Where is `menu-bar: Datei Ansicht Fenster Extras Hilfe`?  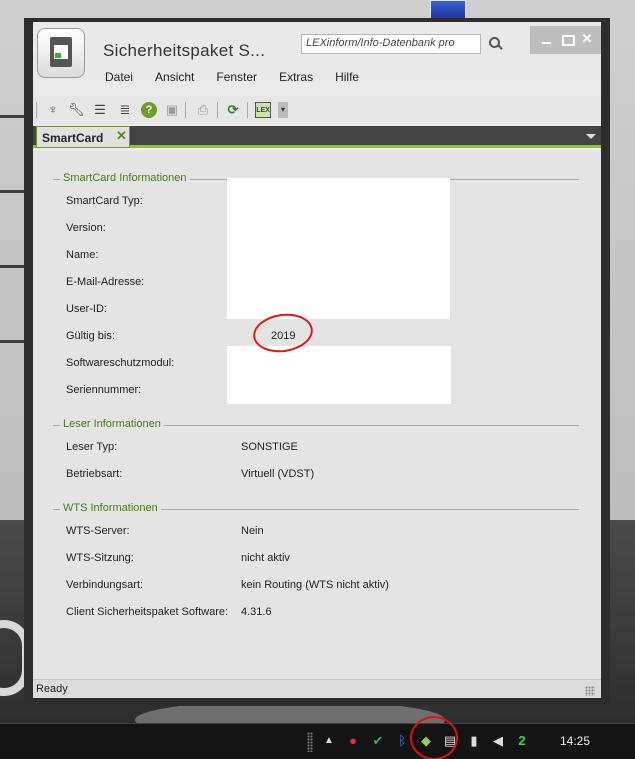
menu-bar: Datei Ansicht Fenster Extras Hilfe is located at coordinates (231, 80).